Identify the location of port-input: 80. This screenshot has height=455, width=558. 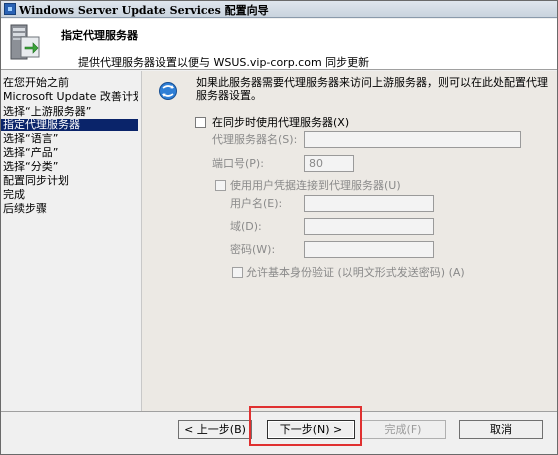
(329, 163).